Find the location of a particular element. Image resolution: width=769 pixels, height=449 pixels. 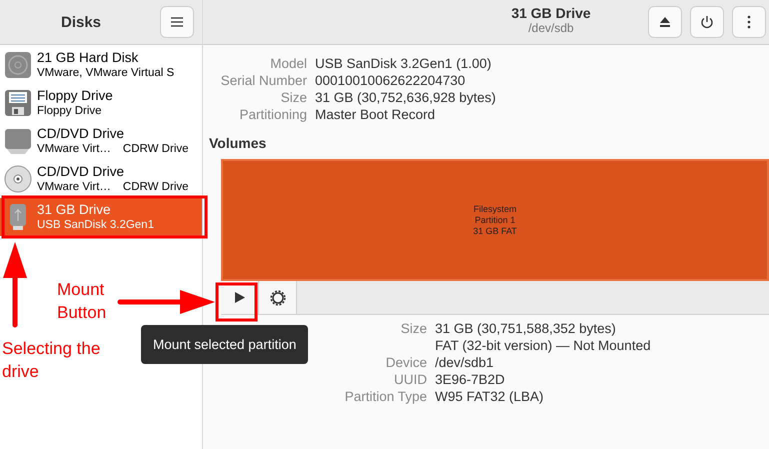

property-value: 00010010062622204730 is located at coordinates (390, 80).